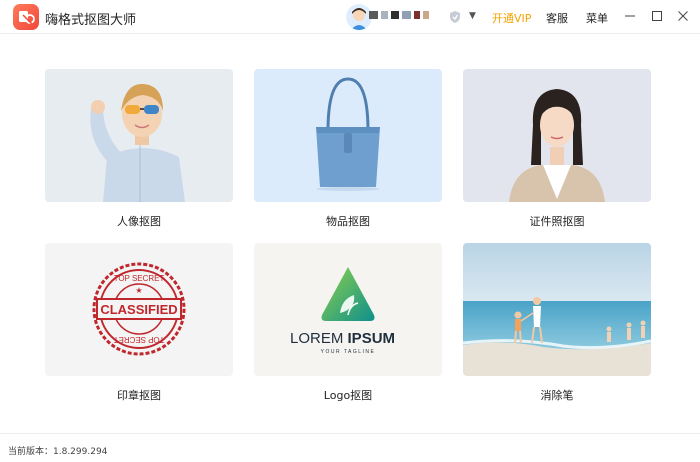 The image size is (700, 462). I want to click on object-thumbnail, so click(348, 135).